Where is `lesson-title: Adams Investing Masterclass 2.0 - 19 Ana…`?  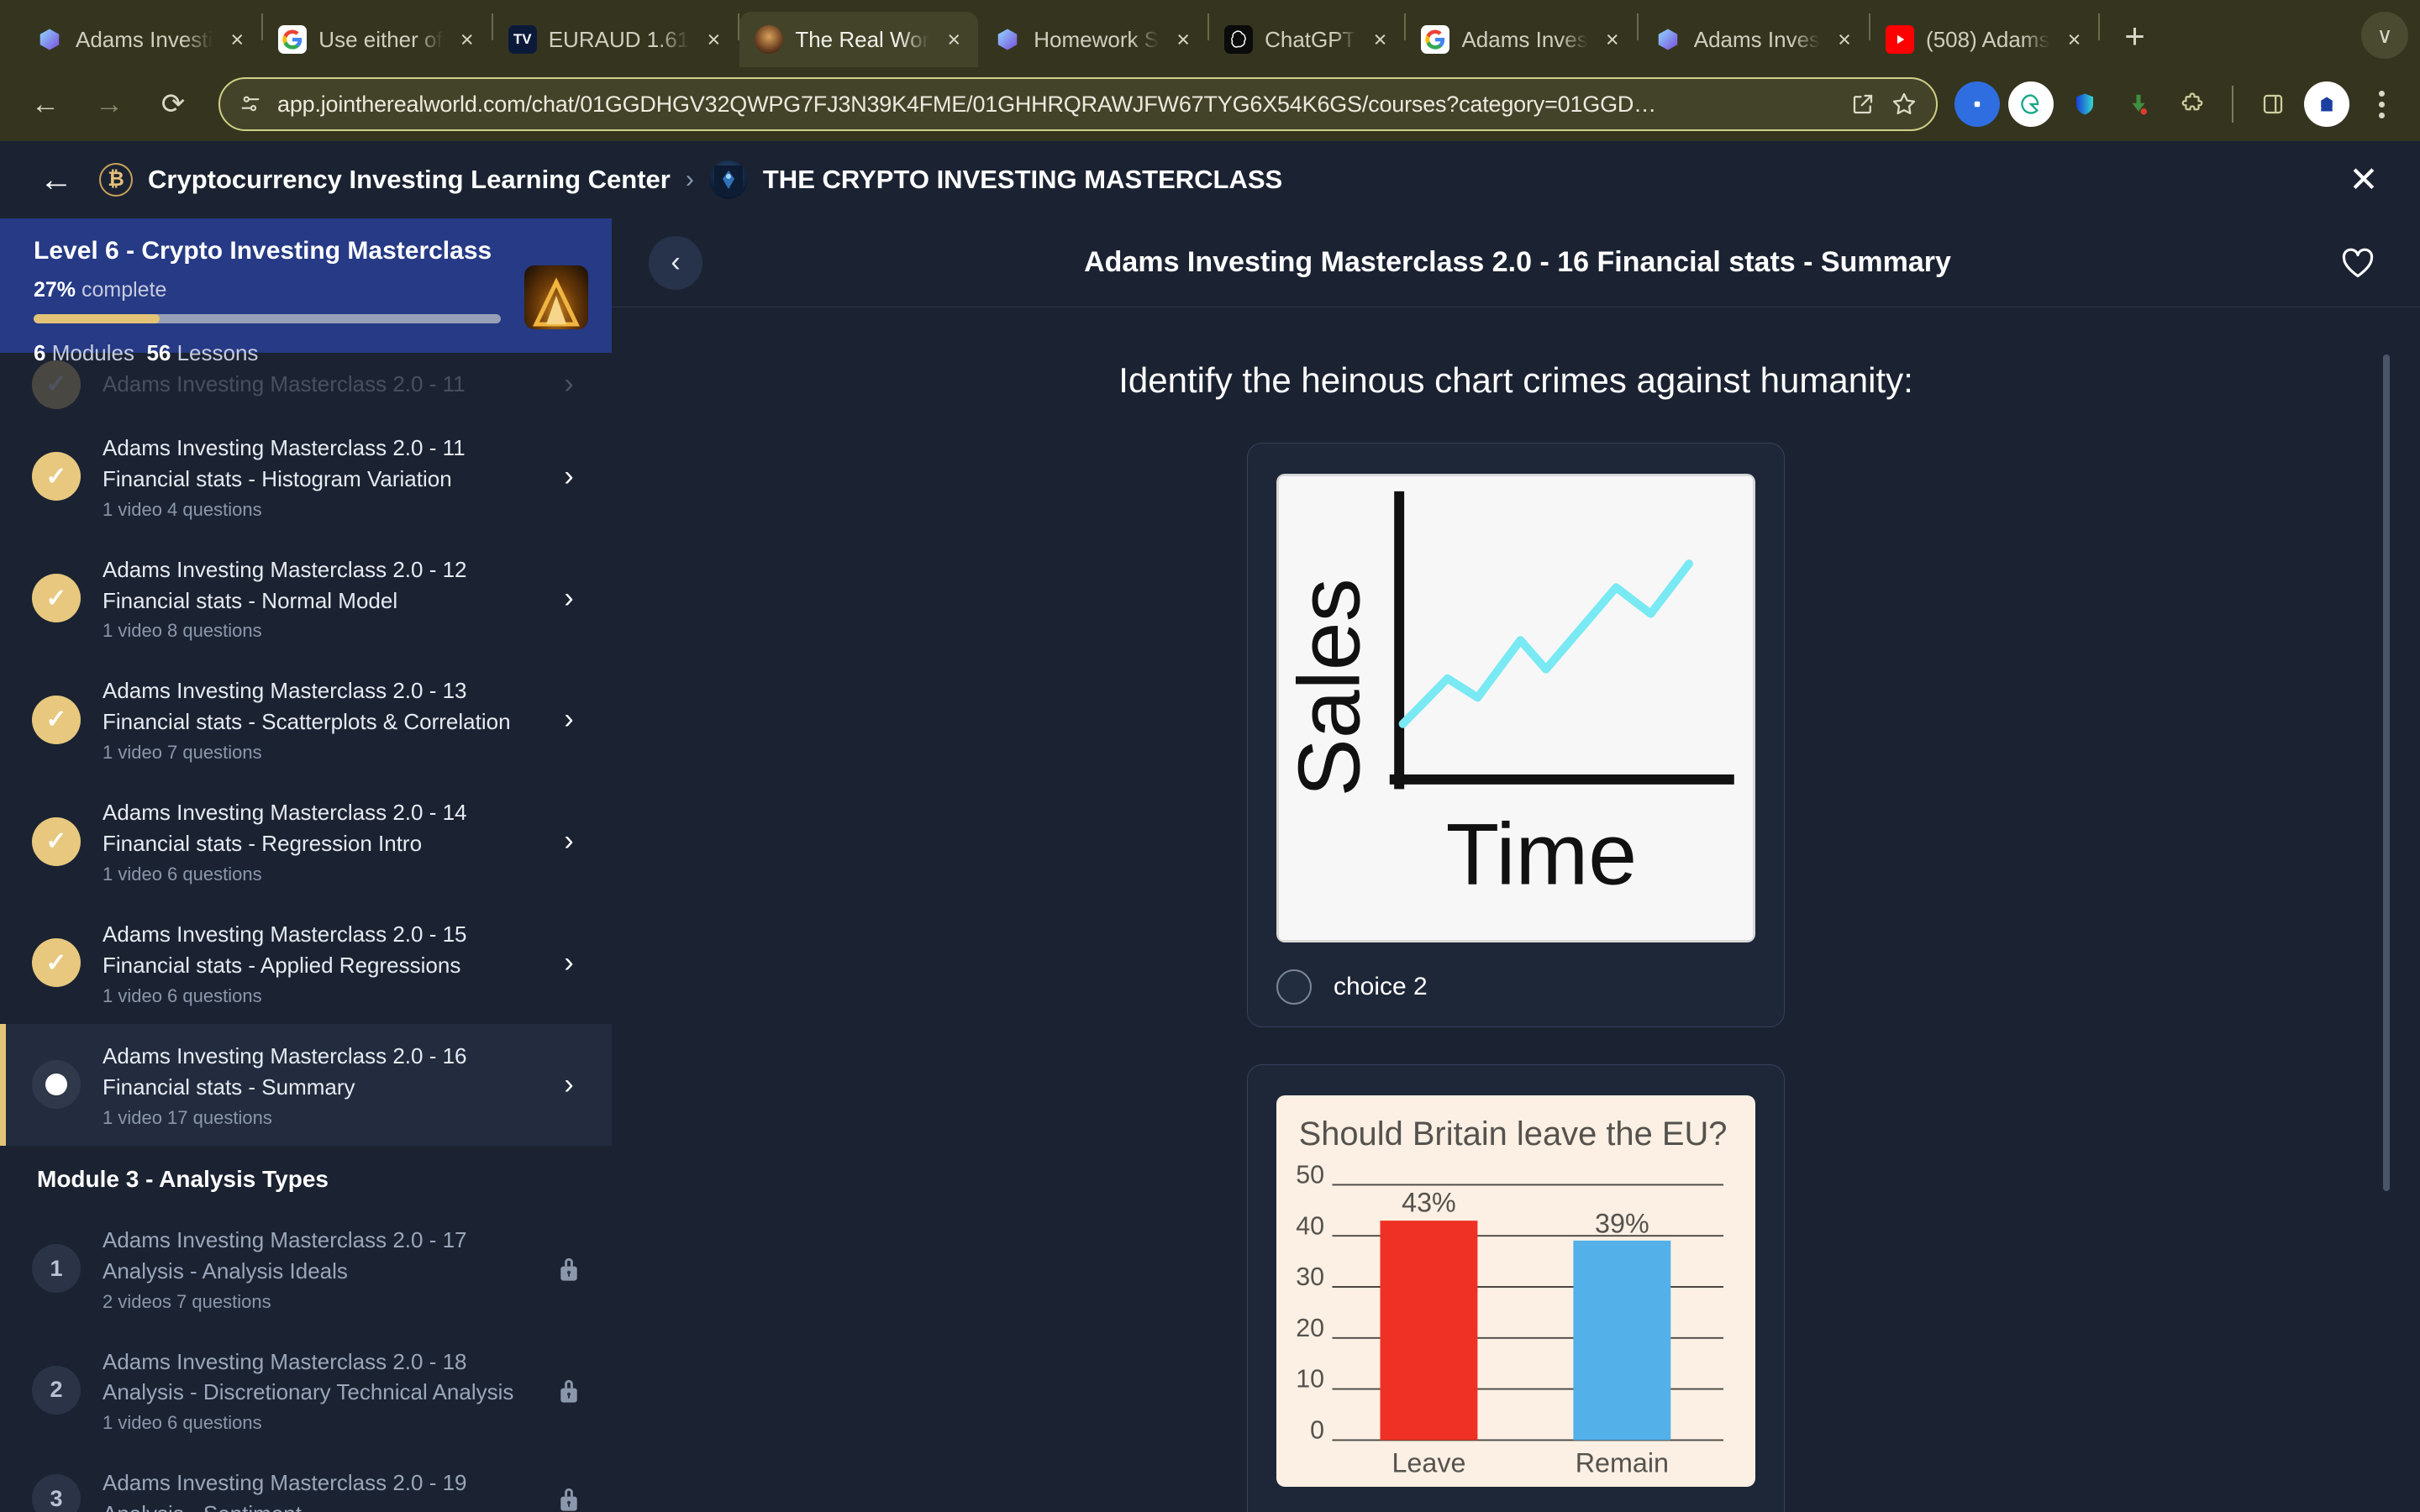
lesson-title: Adams Investing Masterclass 2.0 - 19 Ana… is located at coordinates (285, 1491).